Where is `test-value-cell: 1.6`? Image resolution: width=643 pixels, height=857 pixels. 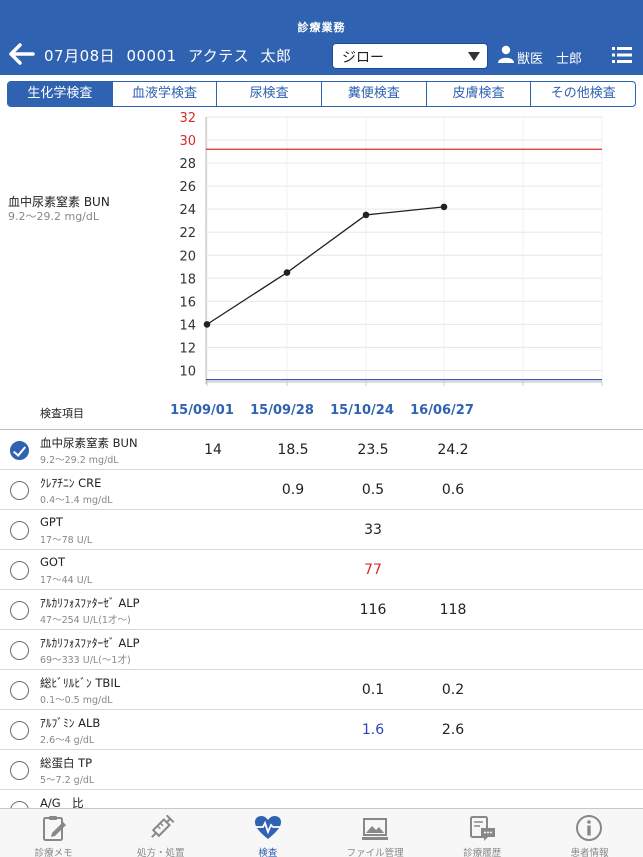 test-value-cell: 1.6 is located at coordinates (373, 730).